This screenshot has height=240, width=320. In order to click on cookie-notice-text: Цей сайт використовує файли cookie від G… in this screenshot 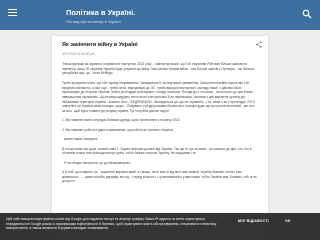, I will do `click(111, 223)`.